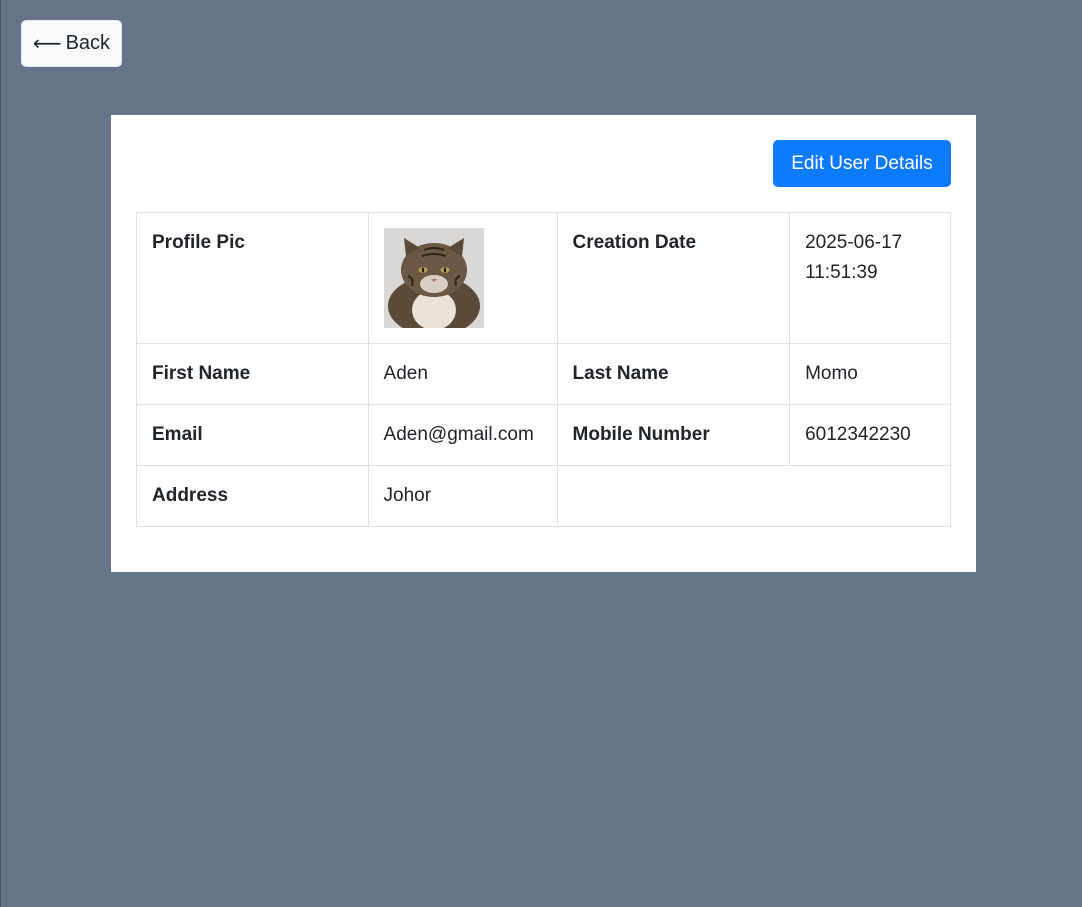 The height and width of the screenshot is (907, 1082). Describe the element at coordinates (252, 374) in the screenshot. I see `first-name-label: First Name` at that location.